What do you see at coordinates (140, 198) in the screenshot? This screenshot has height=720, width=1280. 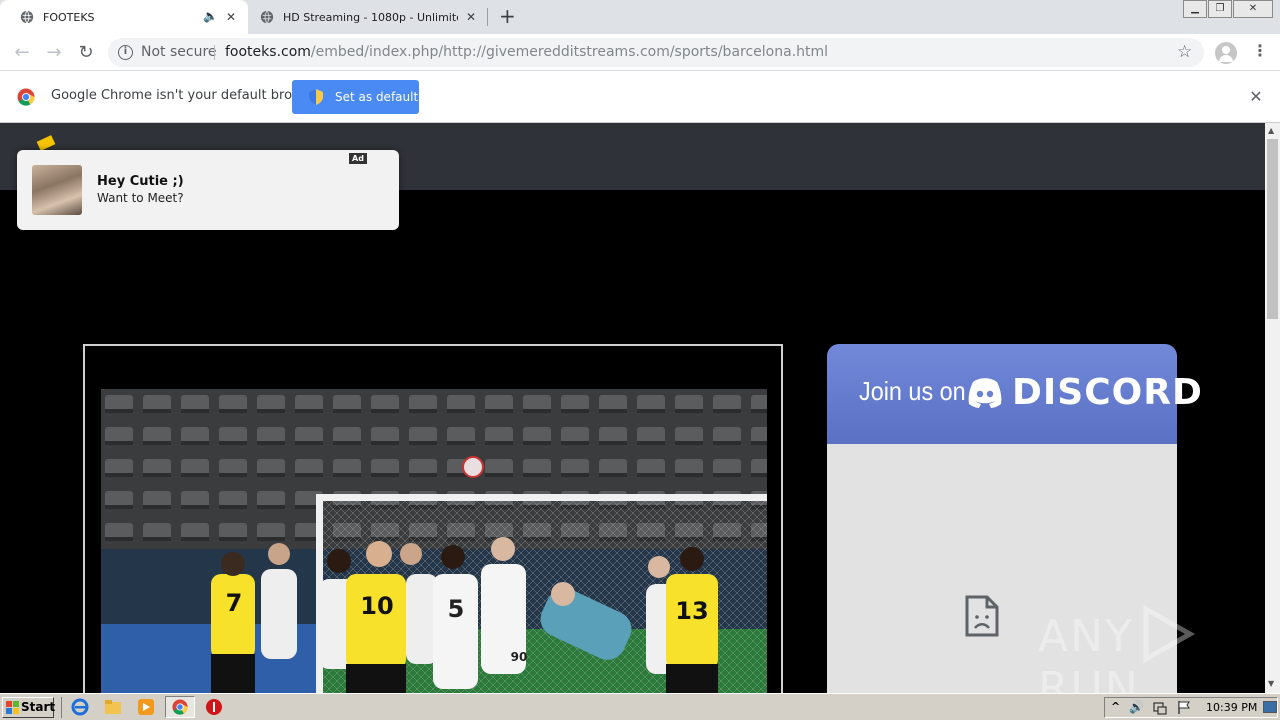 I see `ad-subtitle: Want to Meet?` at bounding box center [140, 198].